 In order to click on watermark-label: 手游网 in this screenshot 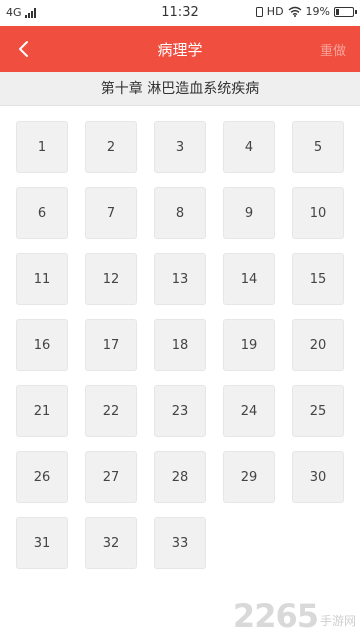, I will do `click(337, 621)`.